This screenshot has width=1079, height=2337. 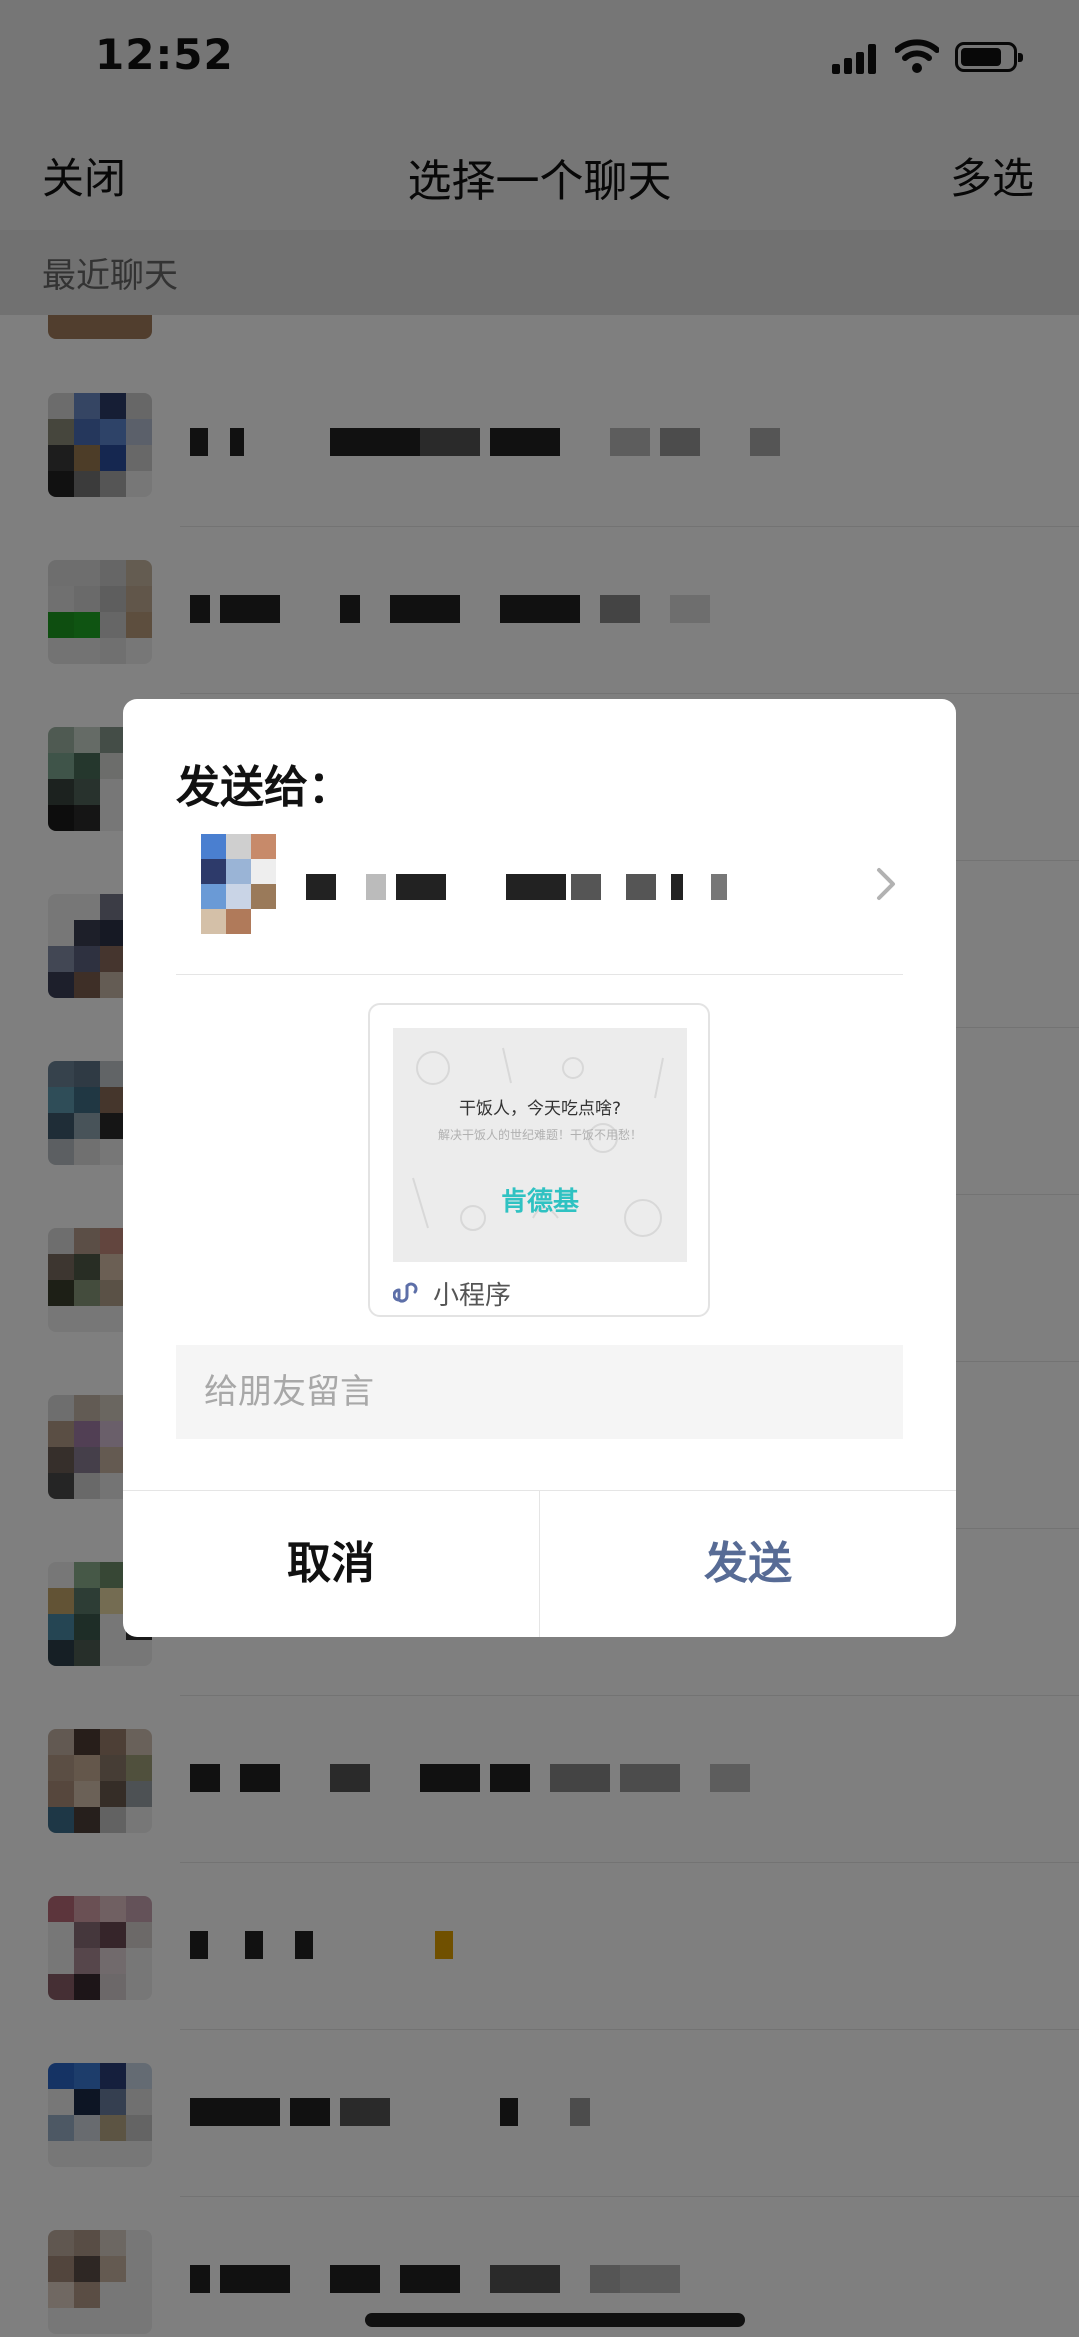 What do you see at coordinates (539, 1392) in the screenshot?
I see `message-input` at bounding box center [539, 1392].